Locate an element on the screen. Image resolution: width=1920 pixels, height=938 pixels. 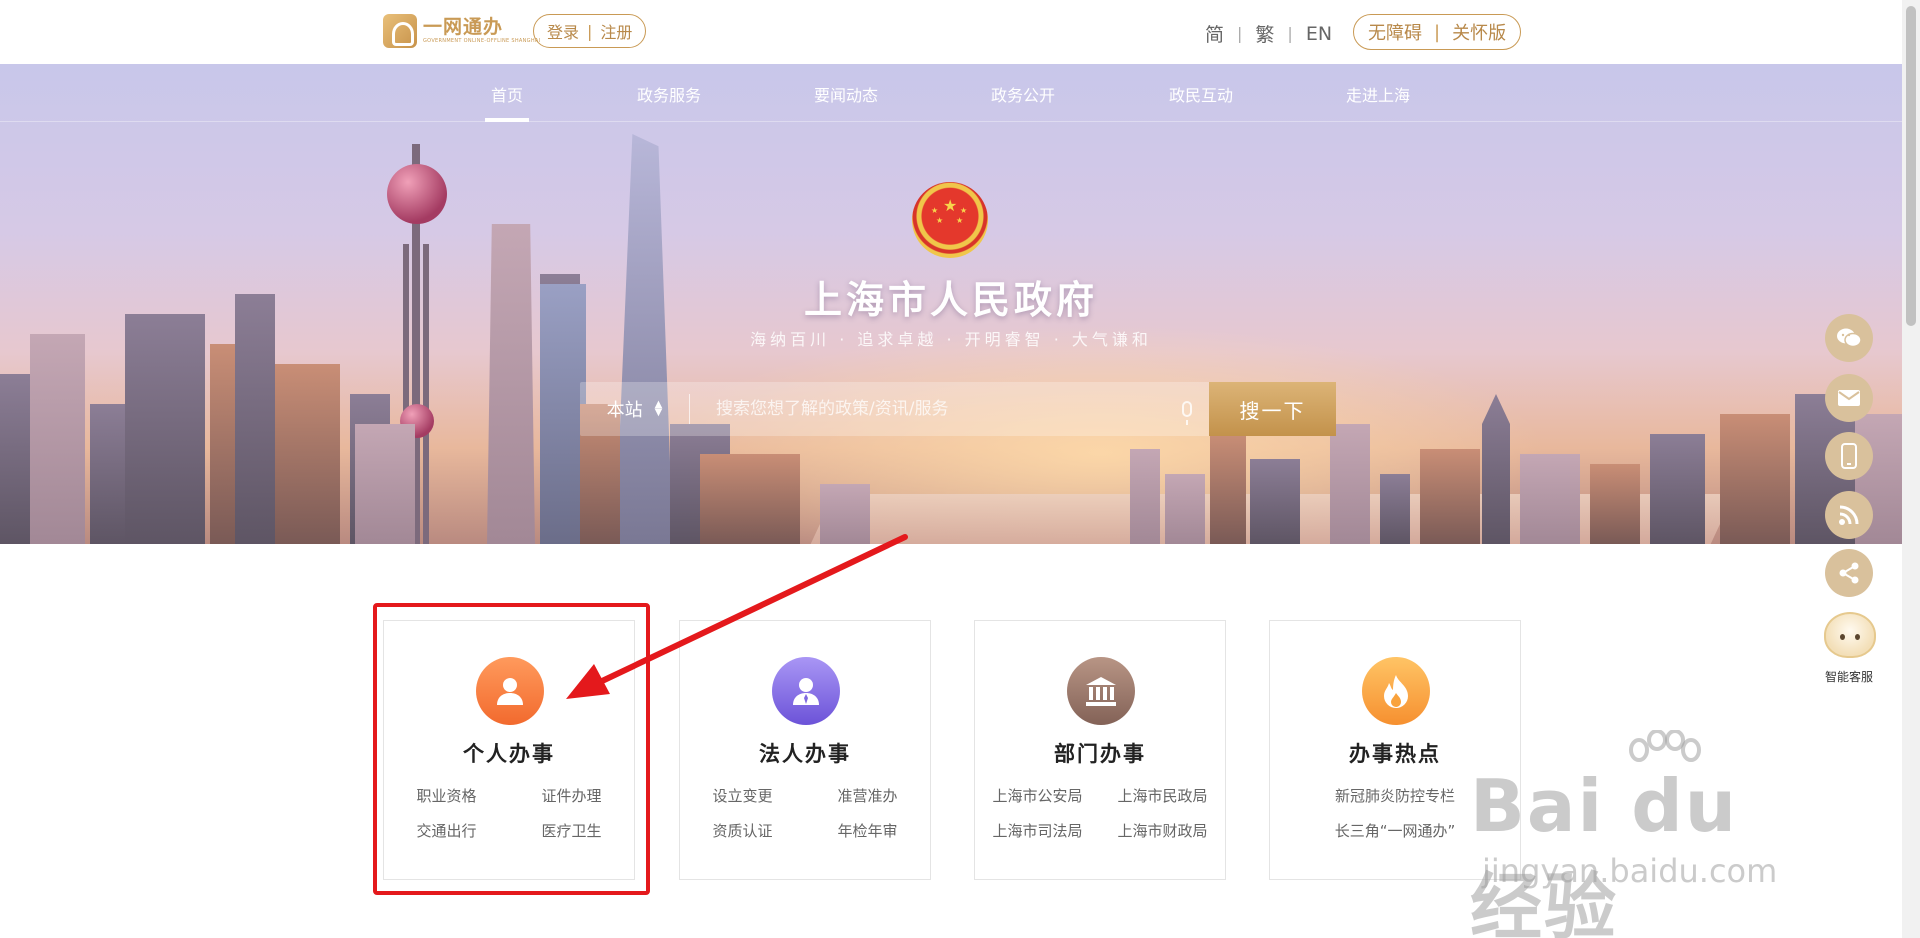
nav-news: 要闻动态 is located at coordinates (846, 94).